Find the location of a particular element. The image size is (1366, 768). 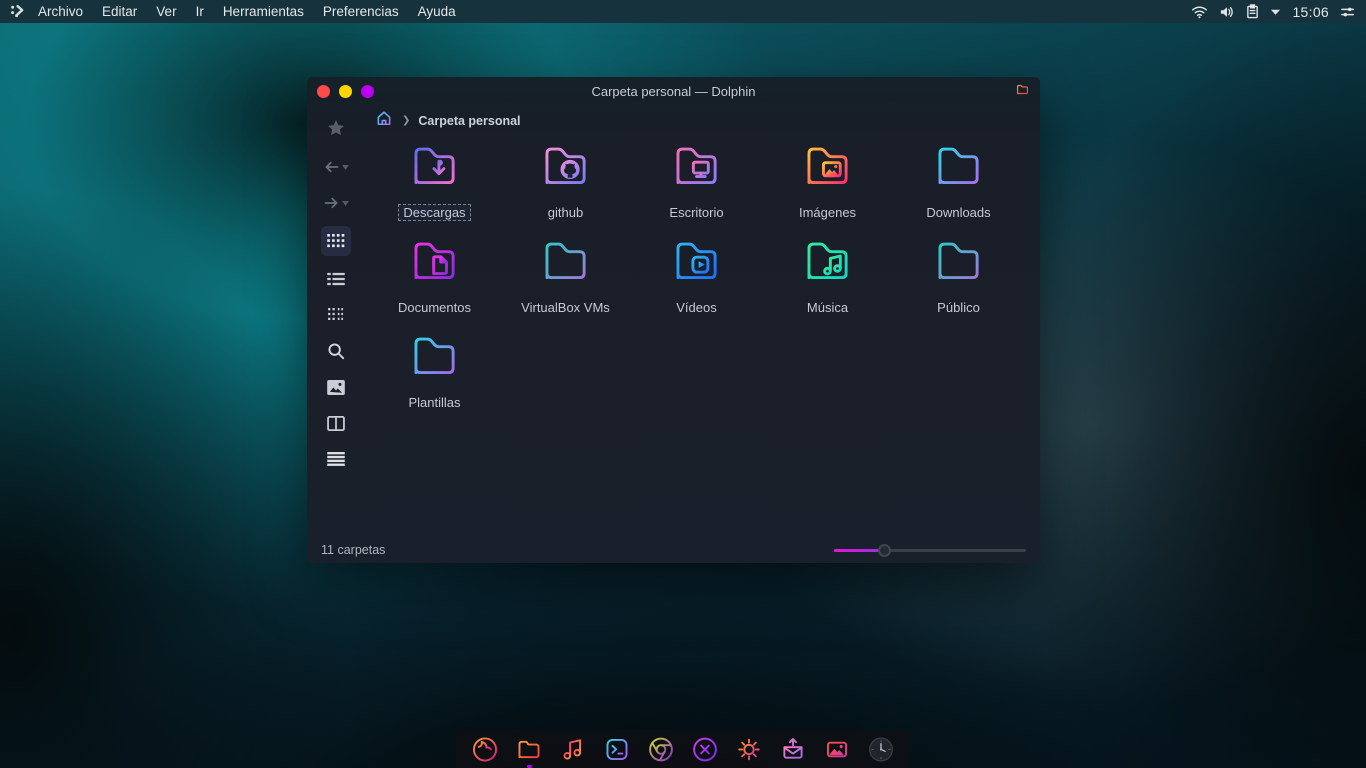

dock-chromium-icon is located at coordinates (661, 749).